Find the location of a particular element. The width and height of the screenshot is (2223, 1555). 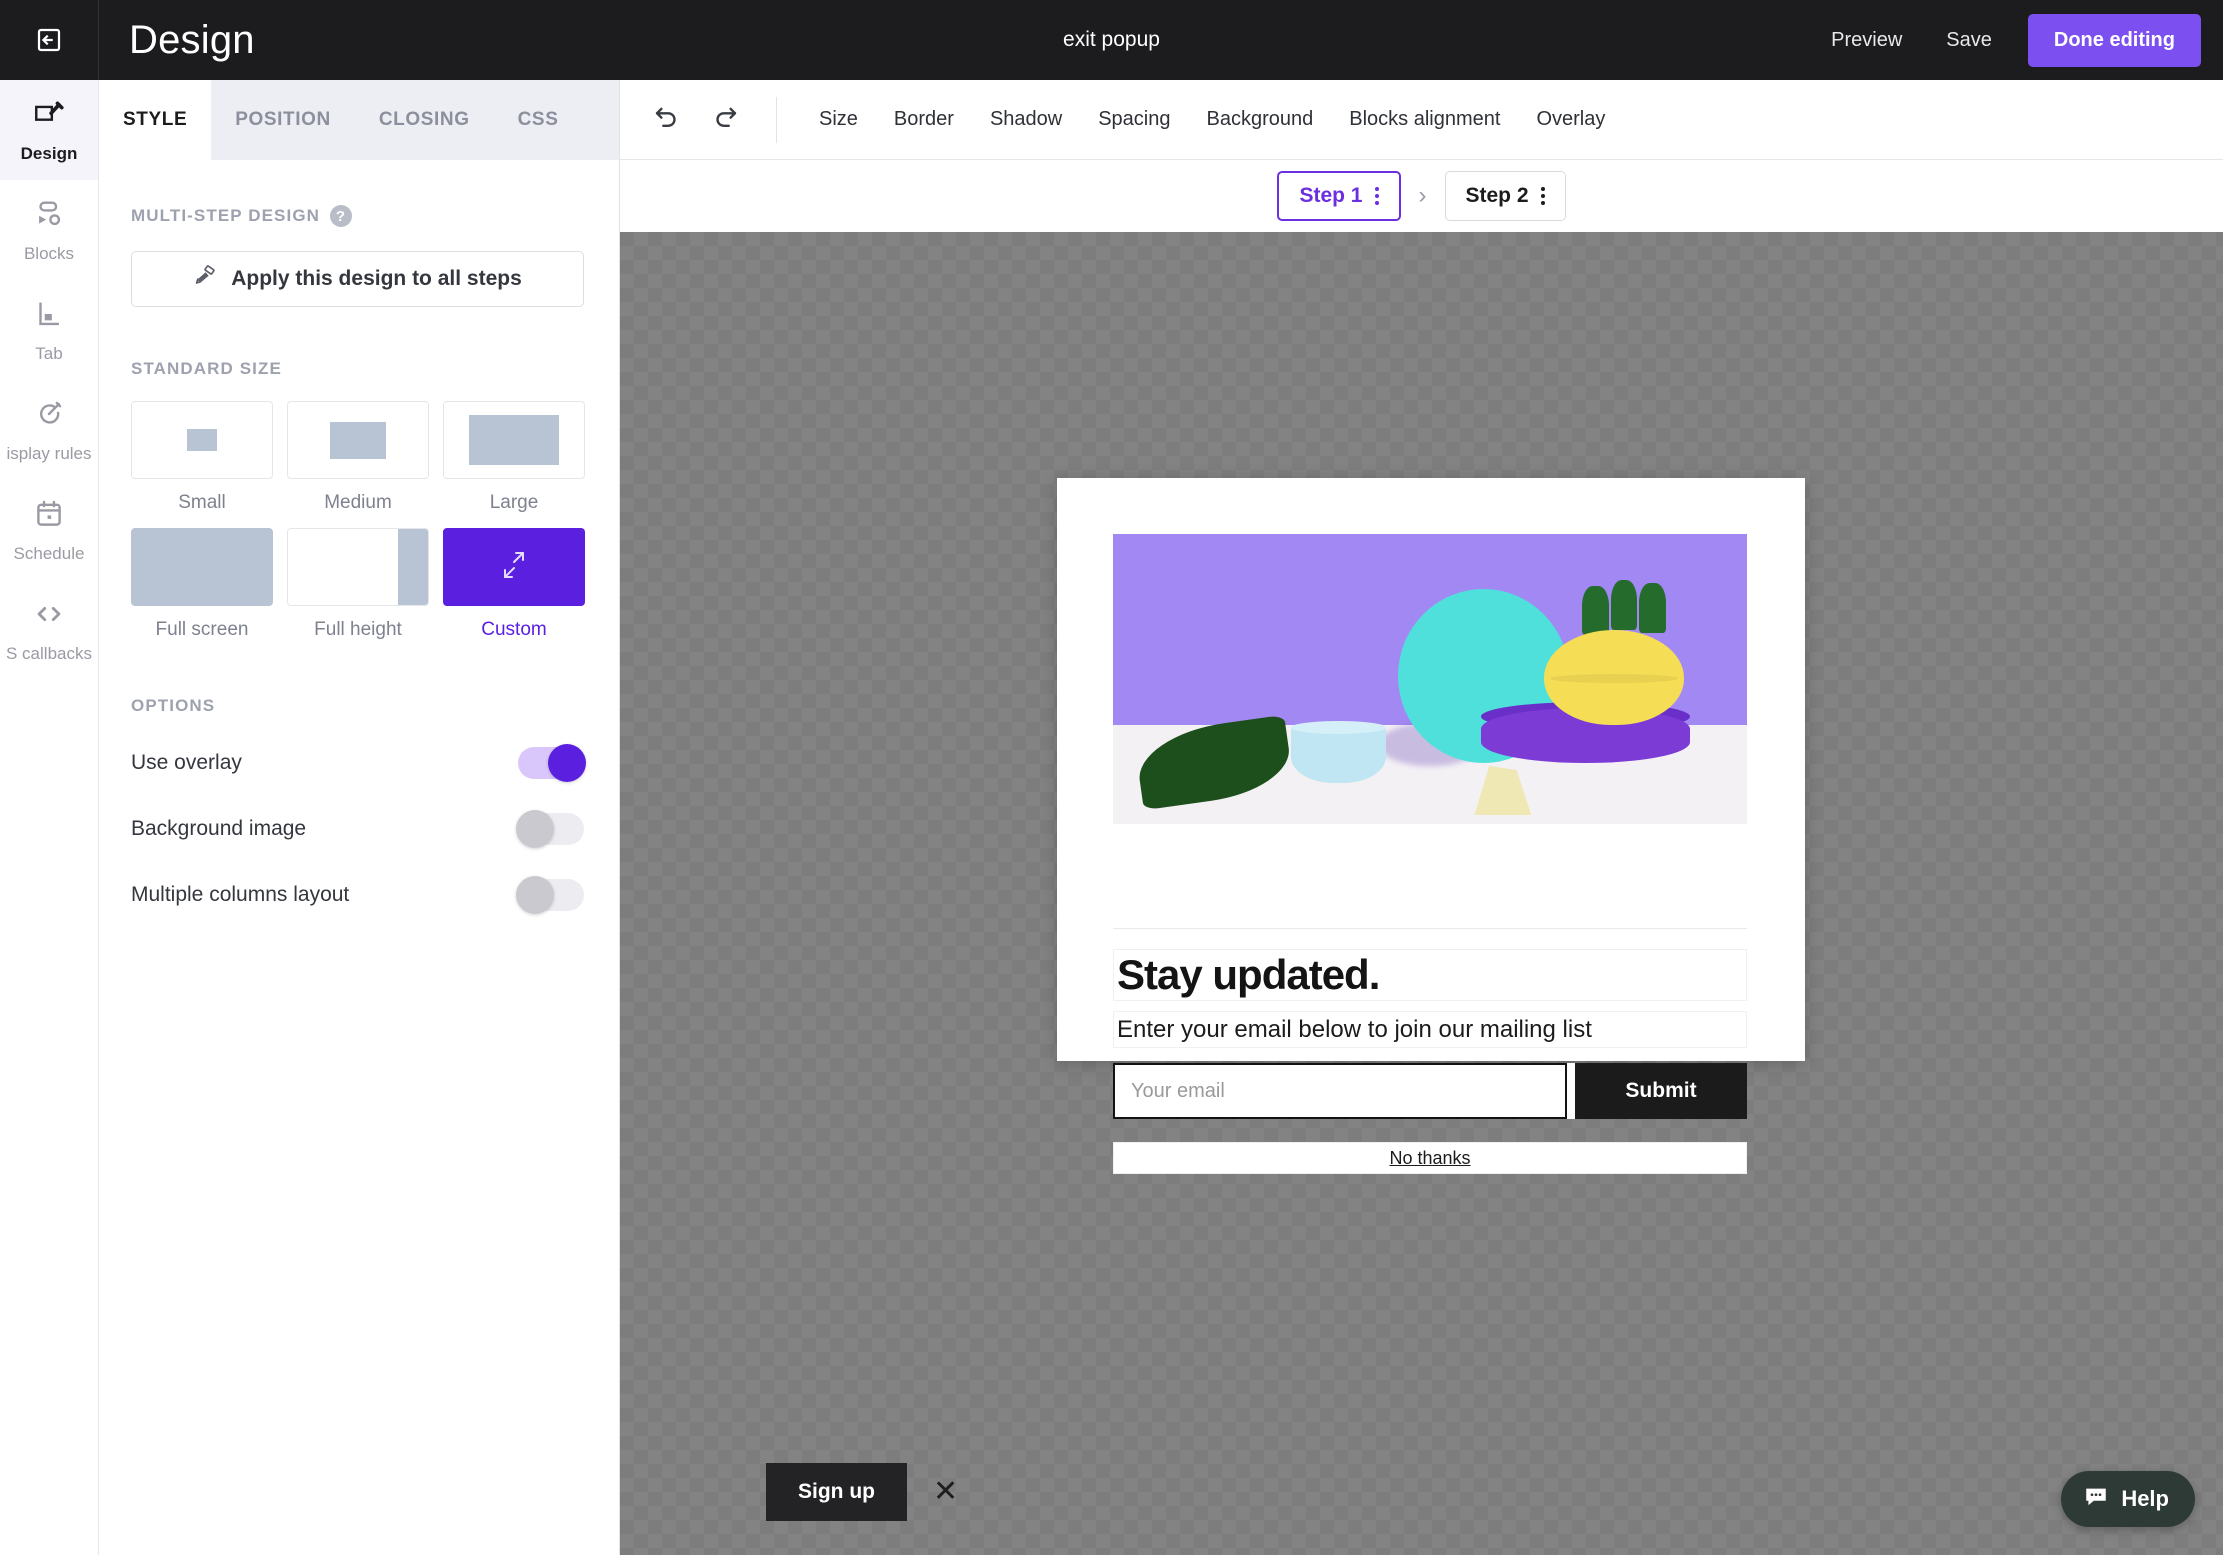

size-thumb-custom is located at coordinates (514, 567).